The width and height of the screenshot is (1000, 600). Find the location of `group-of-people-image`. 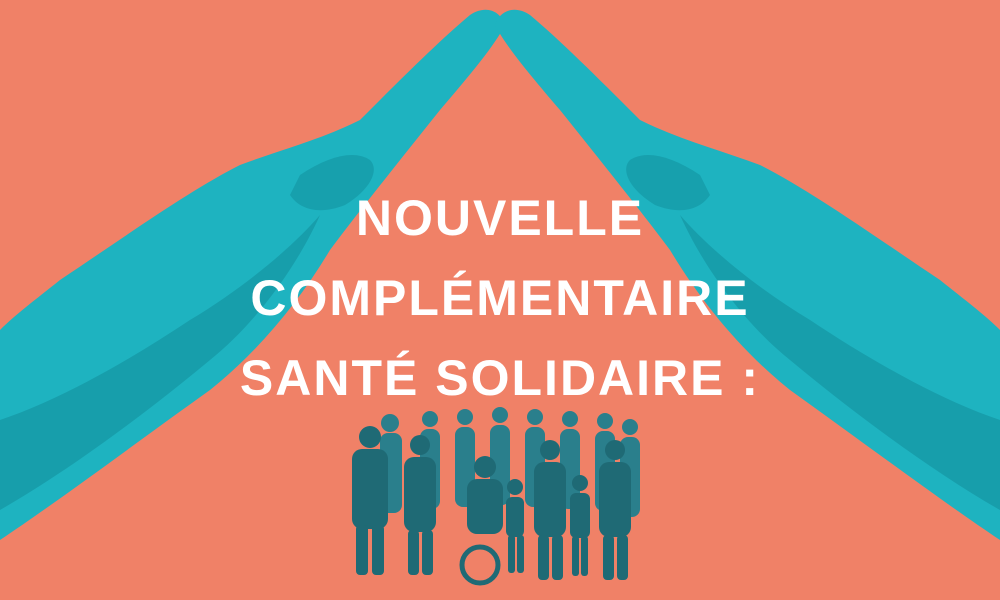

group-of-people-image is located at coordinates (496, 496).